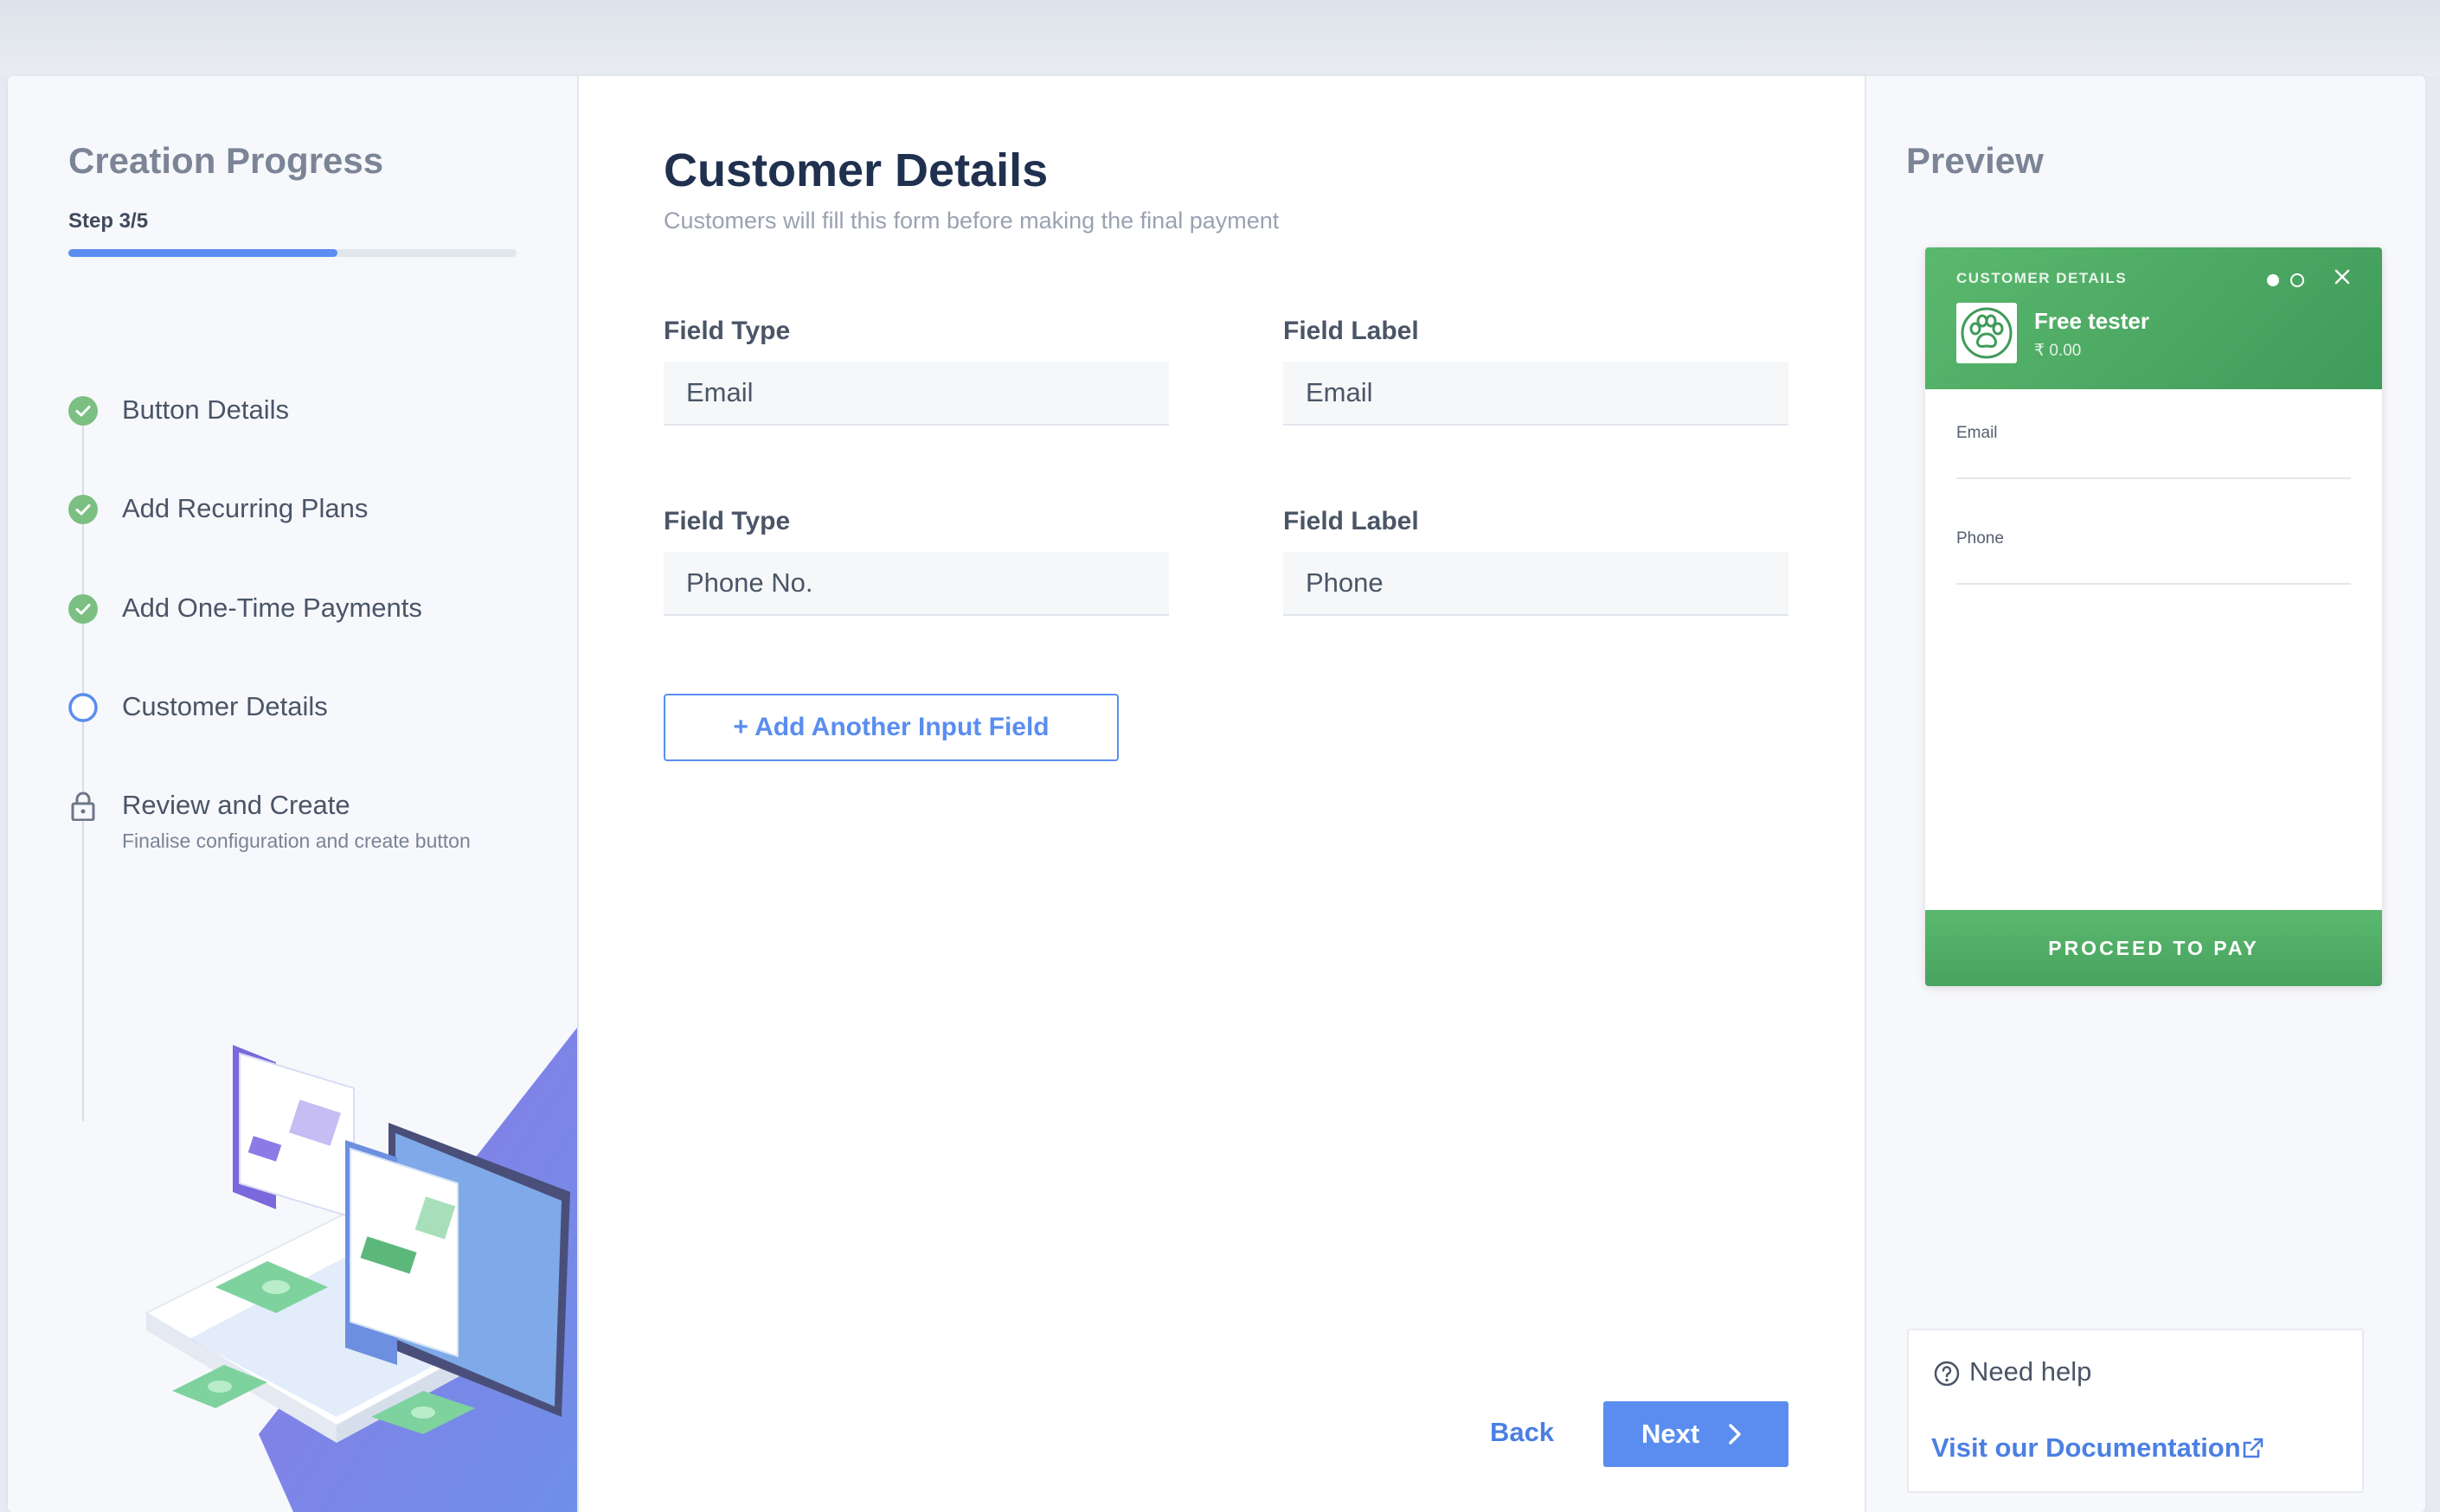  I want to click on question-circle-icon, so click(1947, 1374).